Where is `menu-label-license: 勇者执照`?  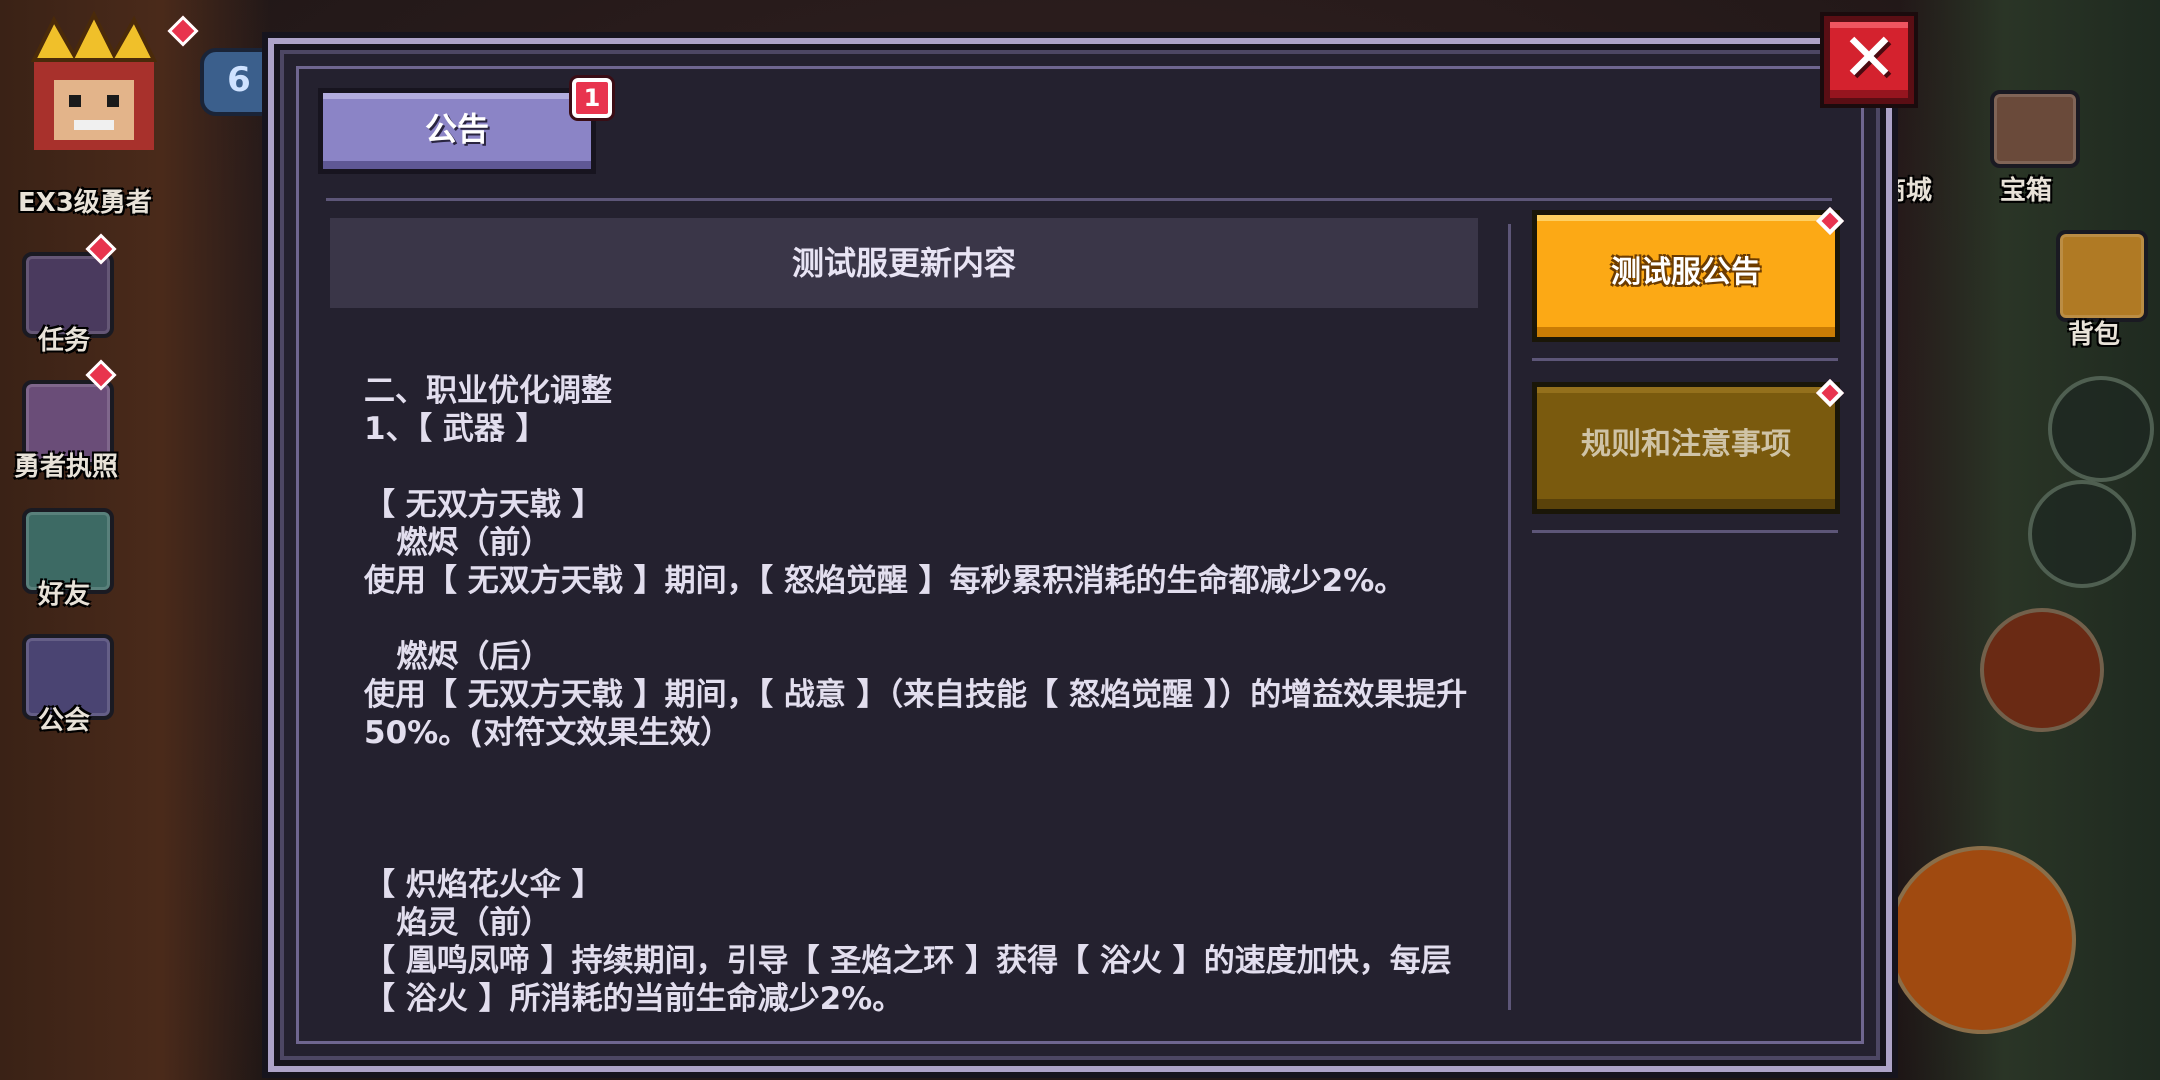
menu-label-license: 勇者执照 is located at coordinates (66, 467).